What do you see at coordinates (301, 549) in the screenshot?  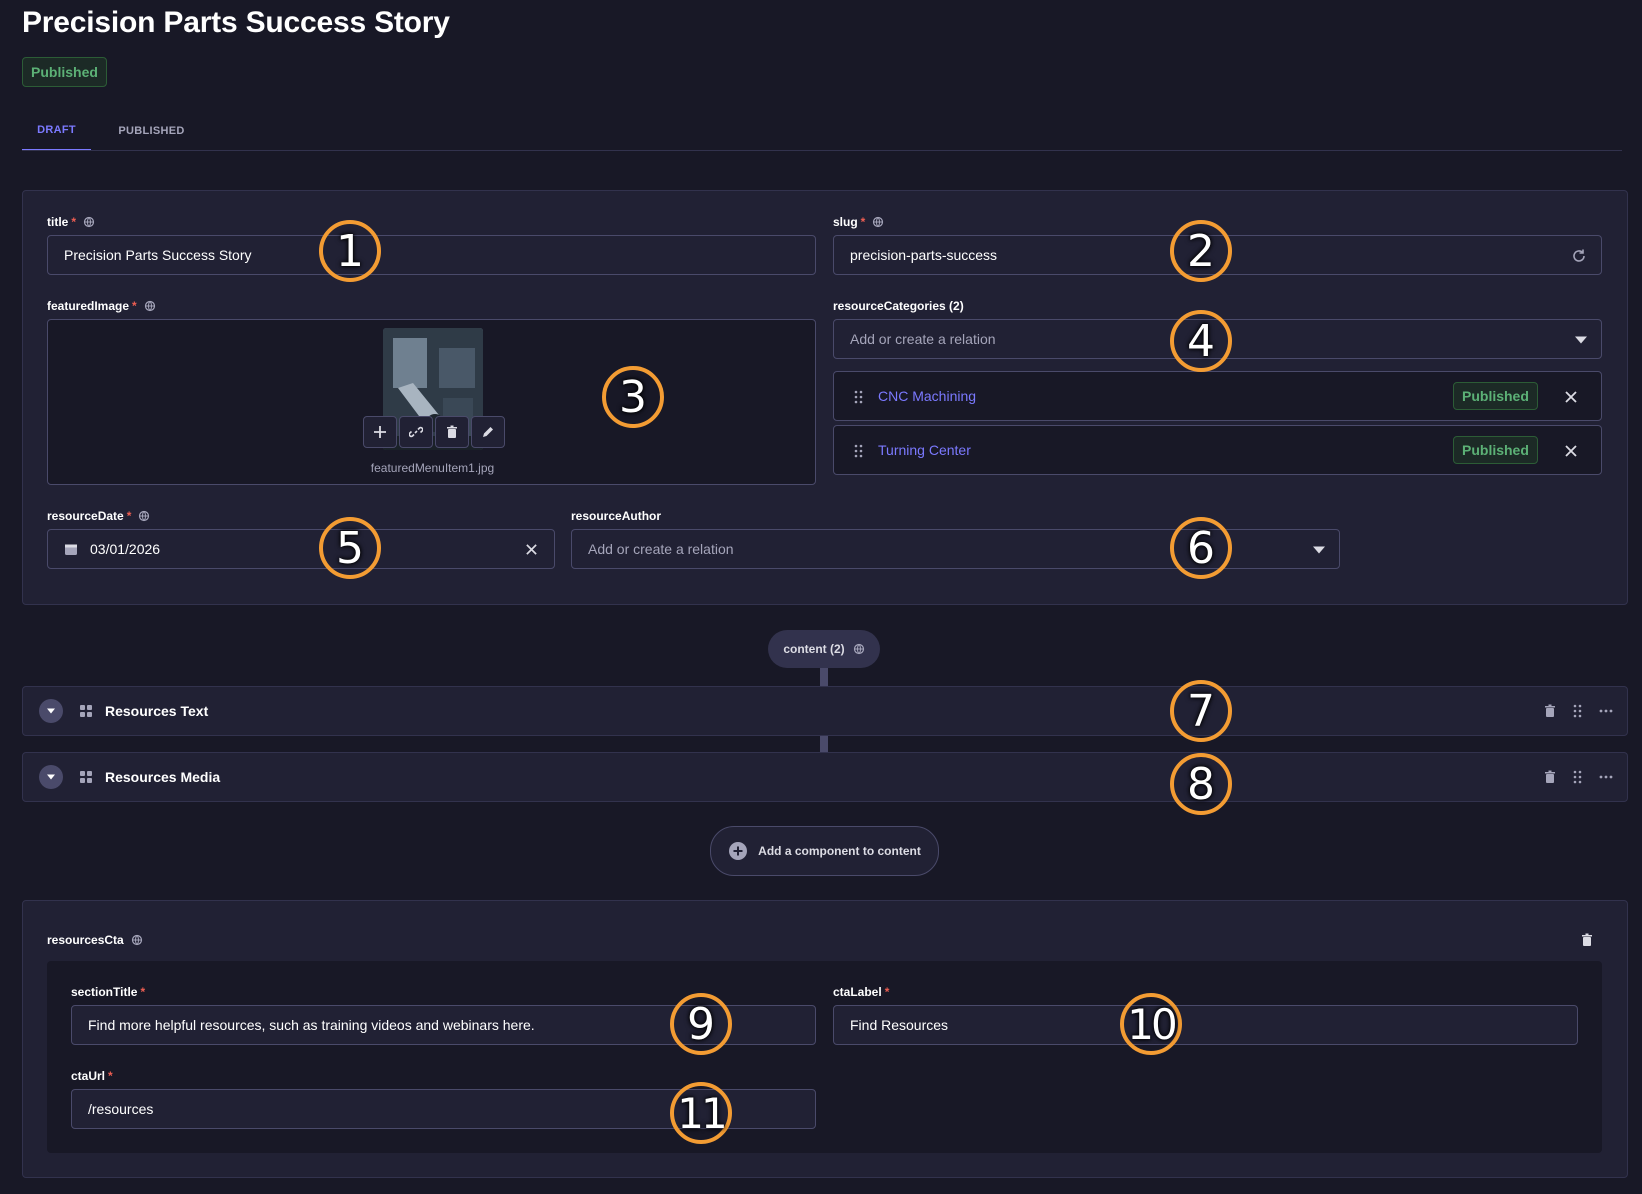 I see `resource-date-input: 03/01/2026` at bounding box center [301, 549].